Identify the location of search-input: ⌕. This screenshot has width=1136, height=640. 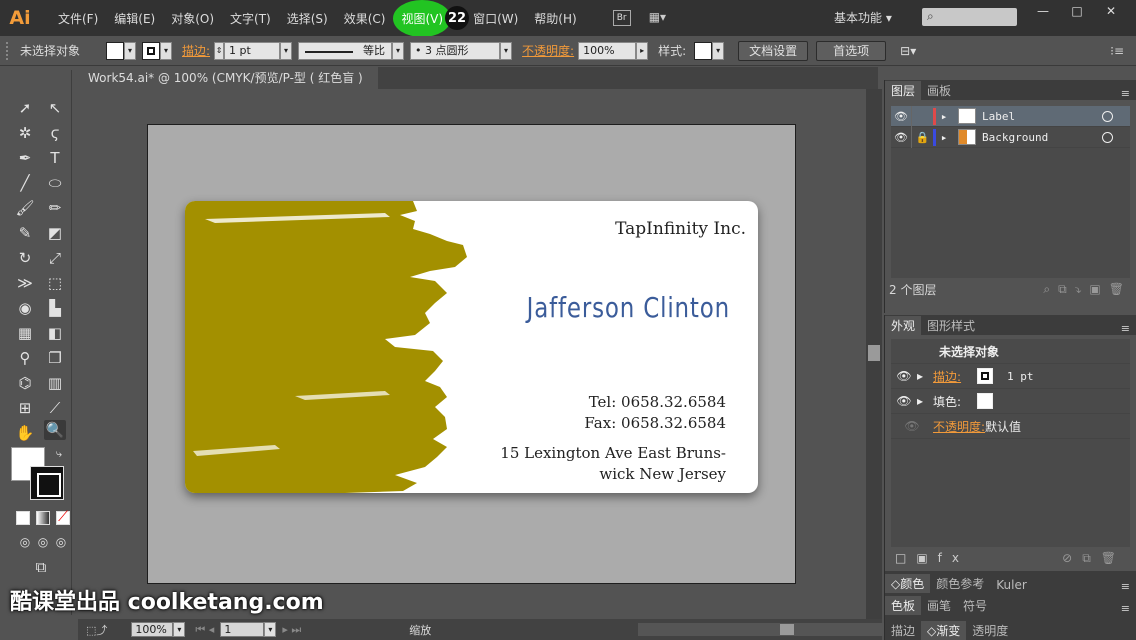
(969, 17).